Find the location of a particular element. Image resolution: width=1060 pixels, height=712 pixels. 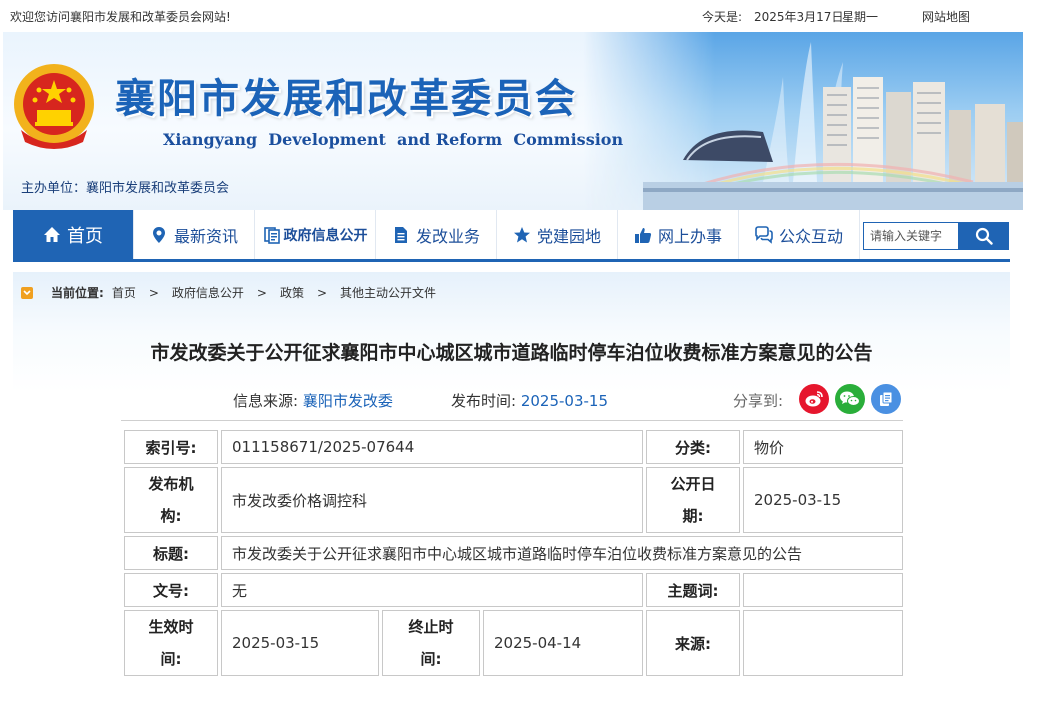

publish-date-value: 2025-03-15 is located at coordinates (564, 401).